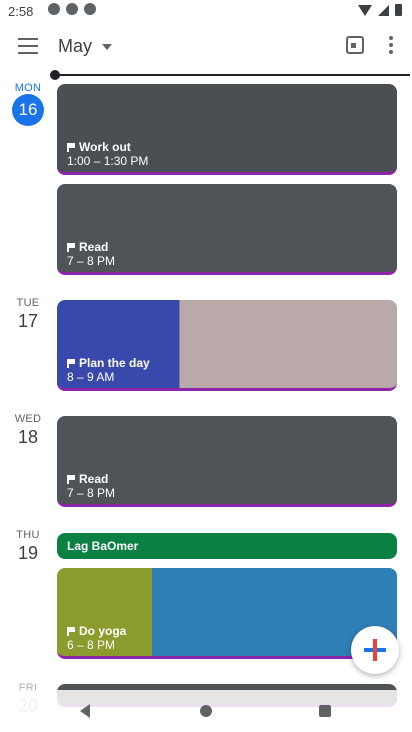 This screenshot has width=412, height=732. I want to click on status-bar: 2:58, so click(206, 12).